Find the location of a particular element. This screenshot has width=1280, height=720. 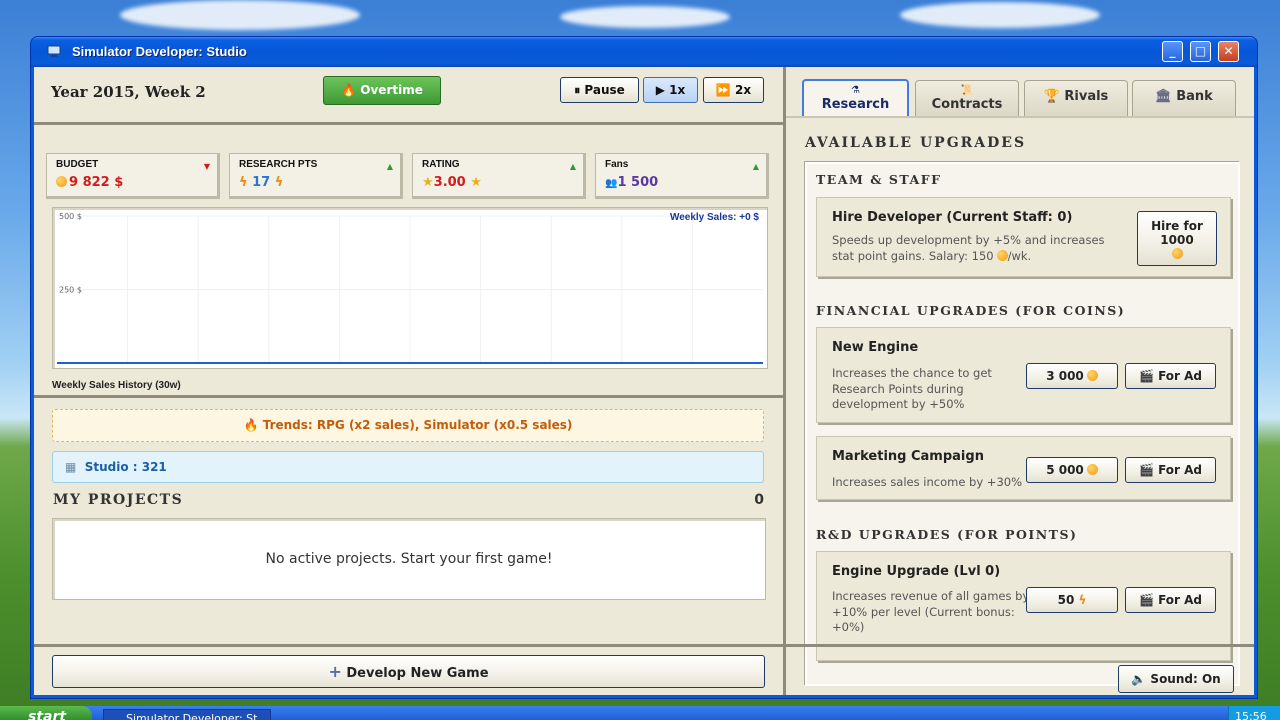

hire-developer-button: Hire for 1000 is located at coordinates (1177, 238).